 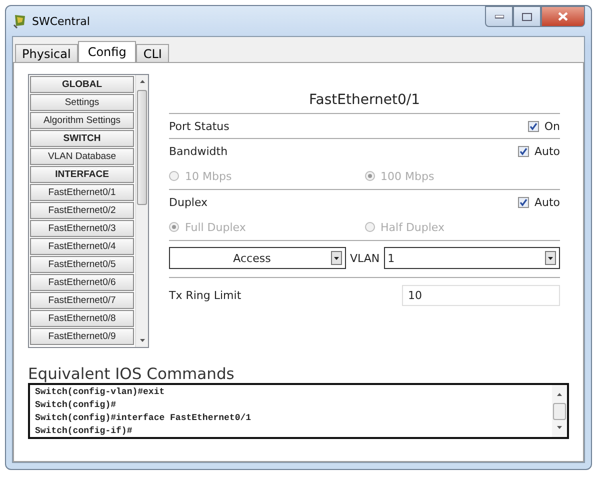 I want to click on app-icon, so click(x=20, y=21).